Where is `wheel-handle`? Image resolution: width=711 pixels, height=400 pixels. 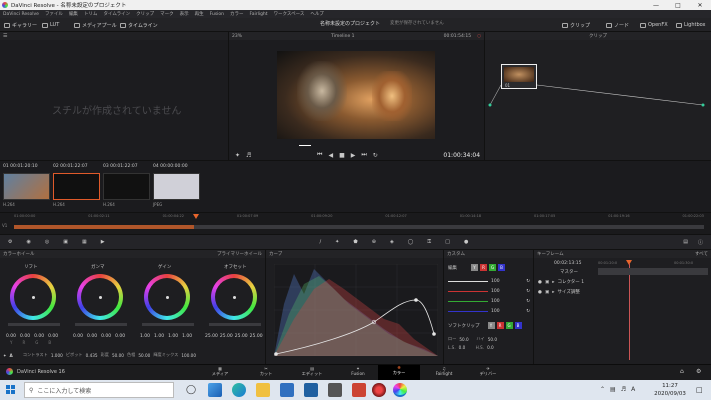
wheel-handle is located at coordinates (100, 297).